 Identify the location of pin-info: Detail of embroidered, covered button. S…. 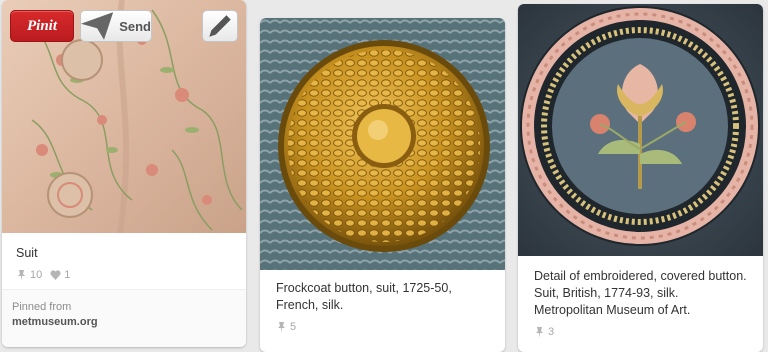
(640, 297).